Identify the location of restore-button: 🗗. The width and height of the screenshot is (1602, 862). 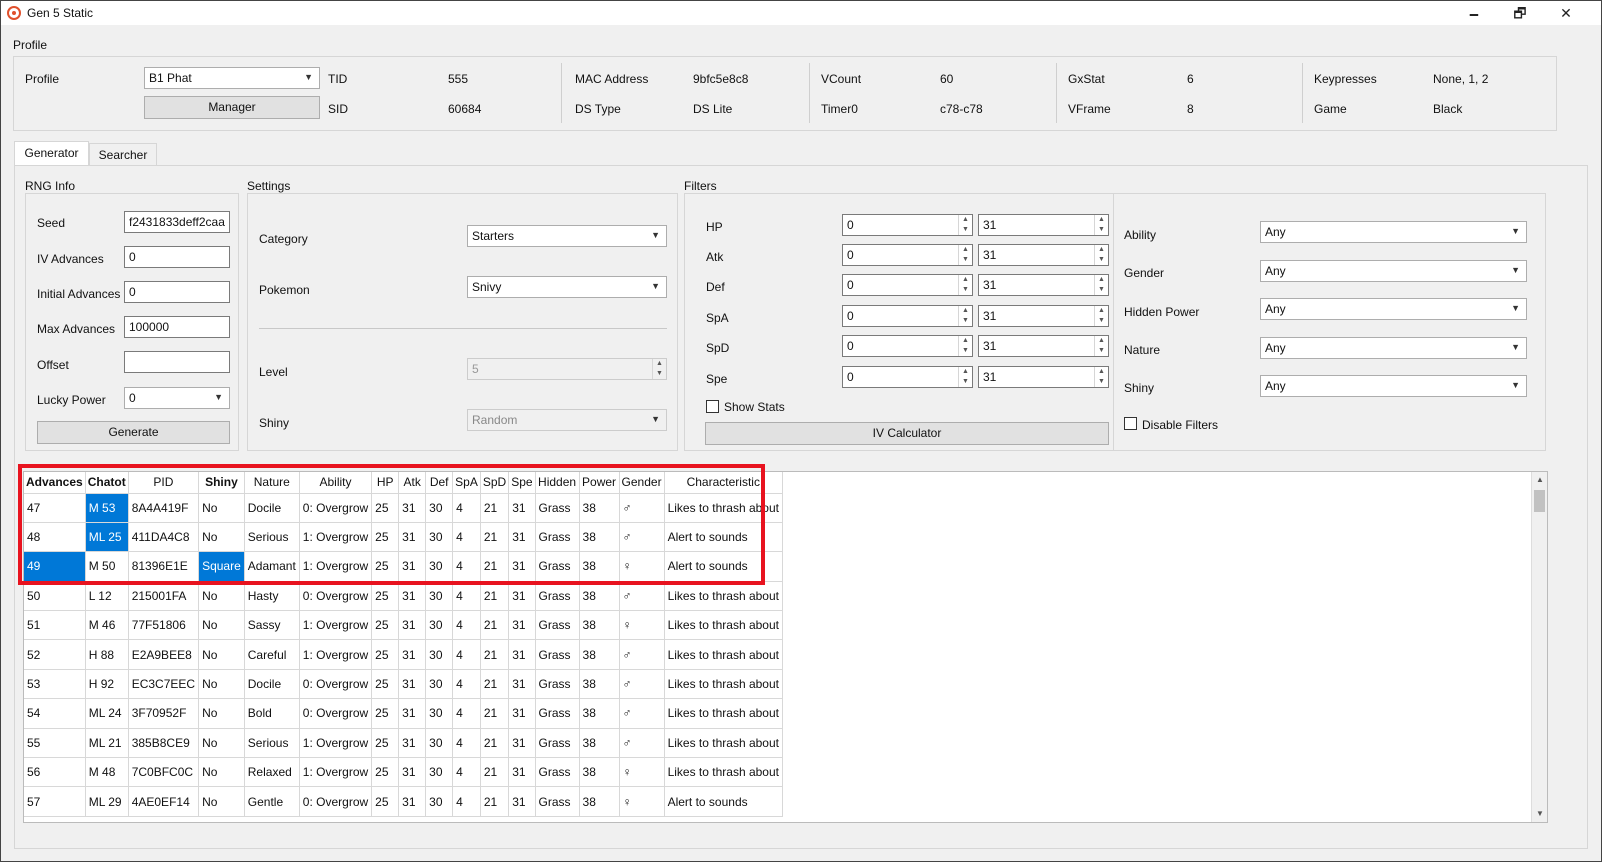
(1520, 13).